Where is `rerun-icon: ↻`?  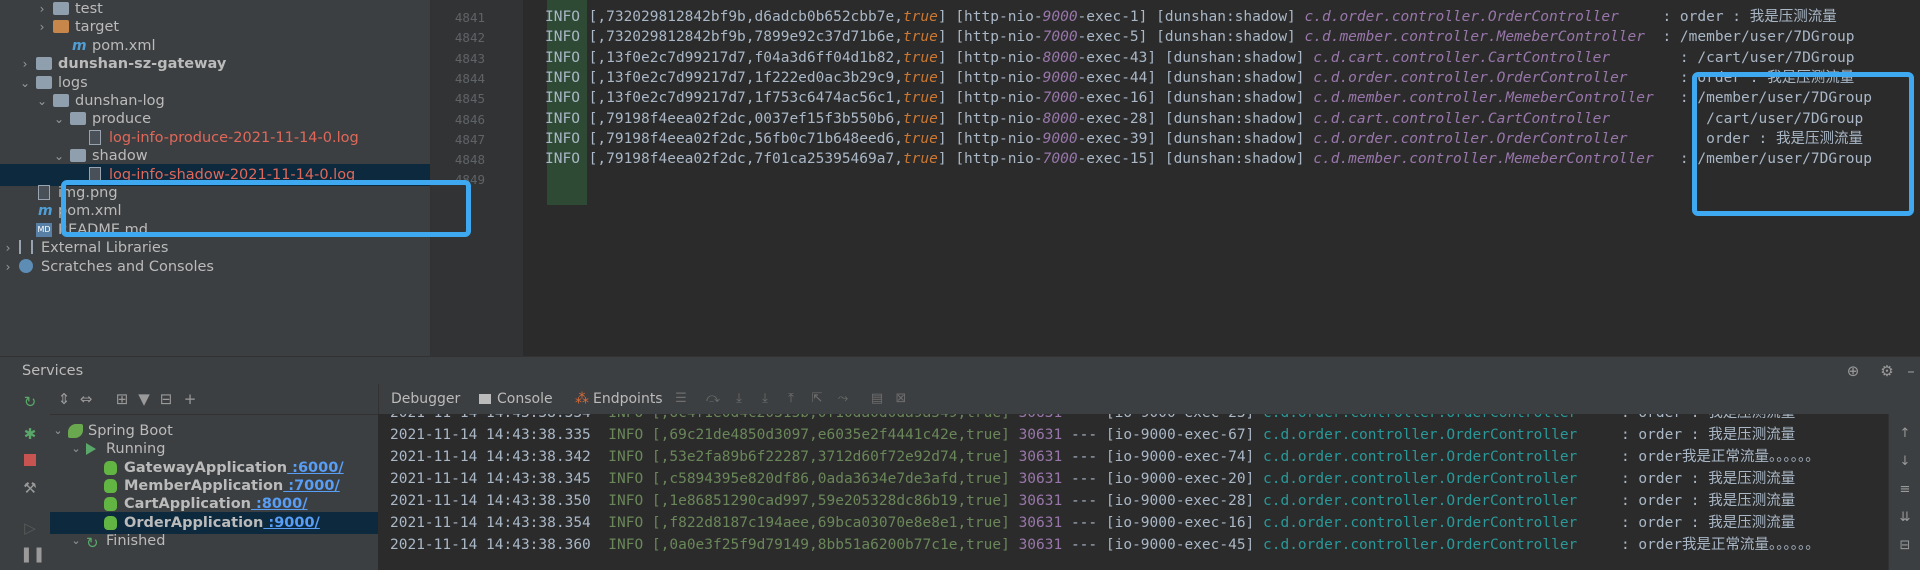 rerun-icon: ↻ is located at coordinates (30, 402).